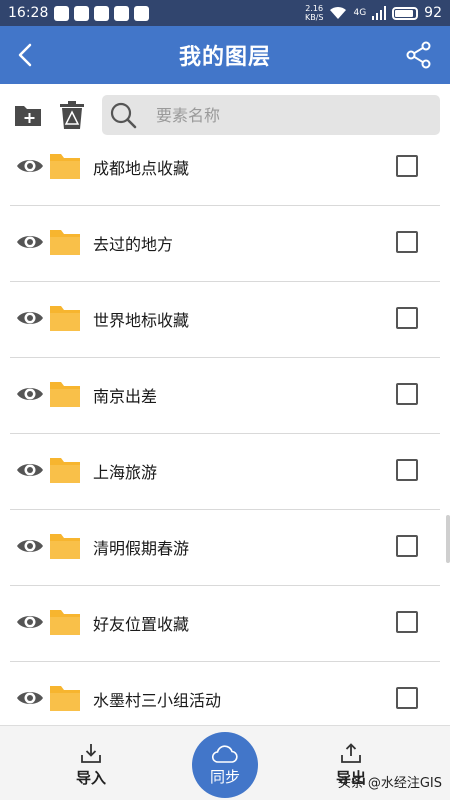 This screenshot has height=800, width=450. Describe the element at coordinates (123, 115) in the screenshot. I see `search-icon` at that location.